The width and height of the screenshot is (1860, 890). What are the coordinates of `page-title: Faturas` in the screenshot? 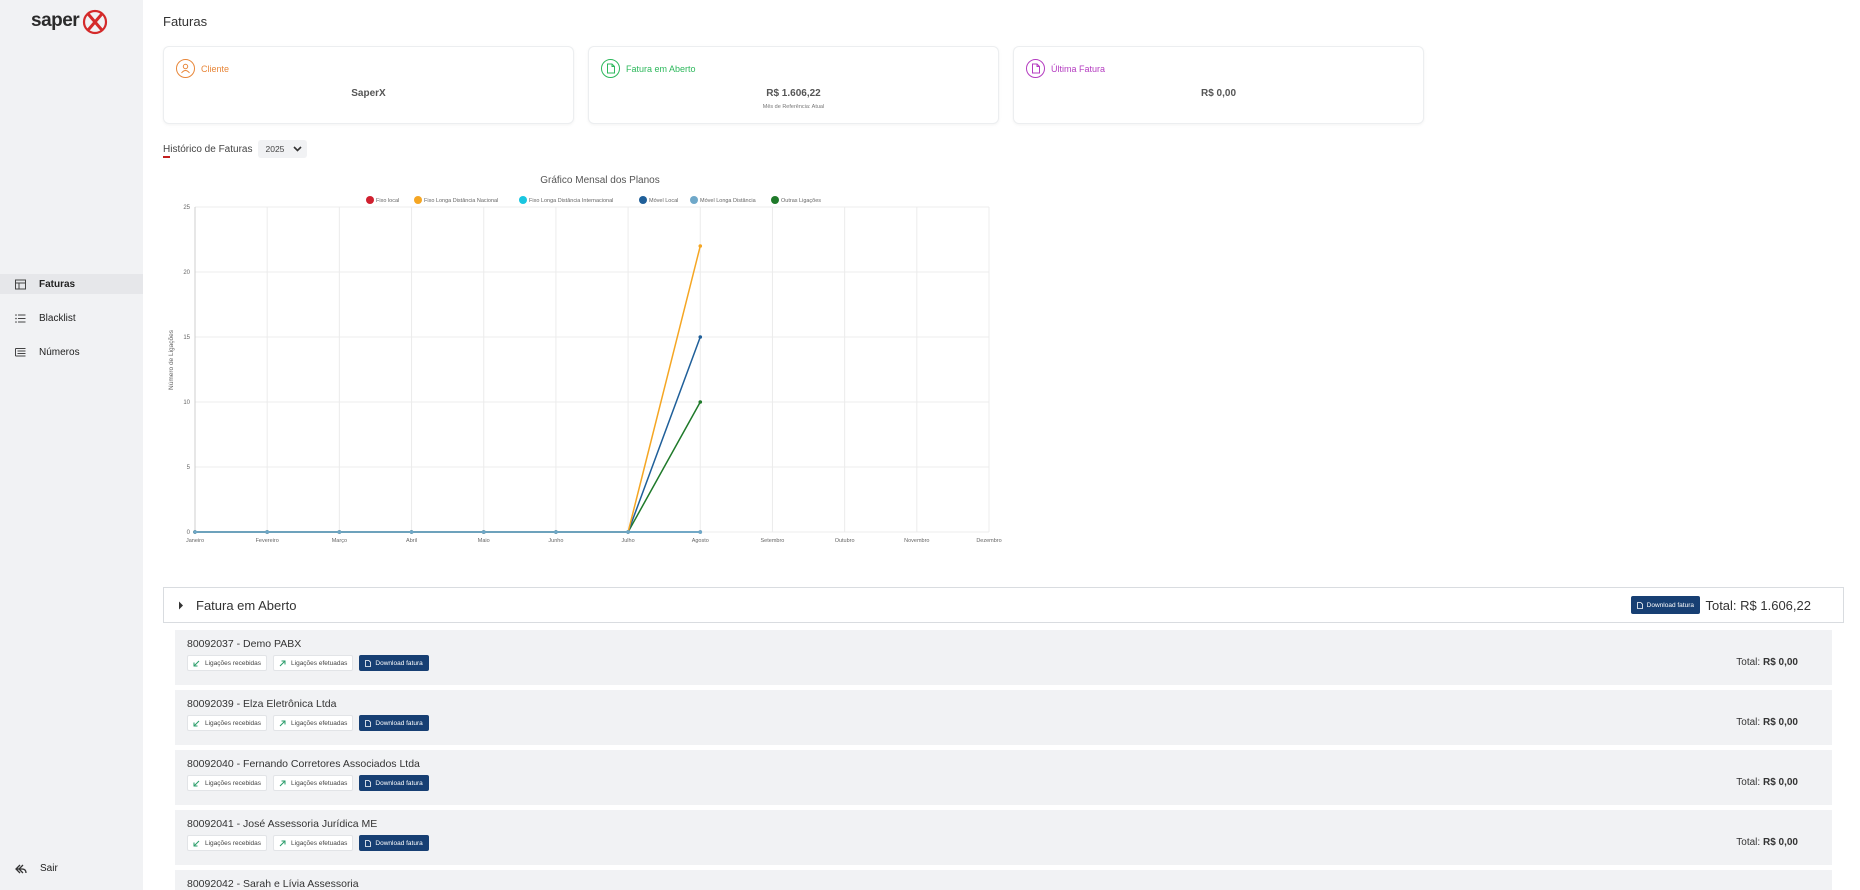 It's located at (185, 21).